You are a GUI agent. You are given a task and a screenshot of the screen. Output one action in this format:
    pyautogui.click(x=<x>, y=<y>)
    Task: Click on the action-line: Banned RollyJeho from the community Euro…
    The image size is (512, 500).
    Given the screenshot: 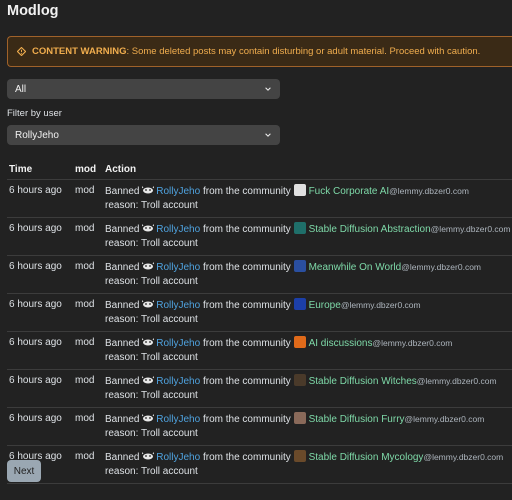 What is the action you would take?
    pyautogui.click(x=308, y=305)
    